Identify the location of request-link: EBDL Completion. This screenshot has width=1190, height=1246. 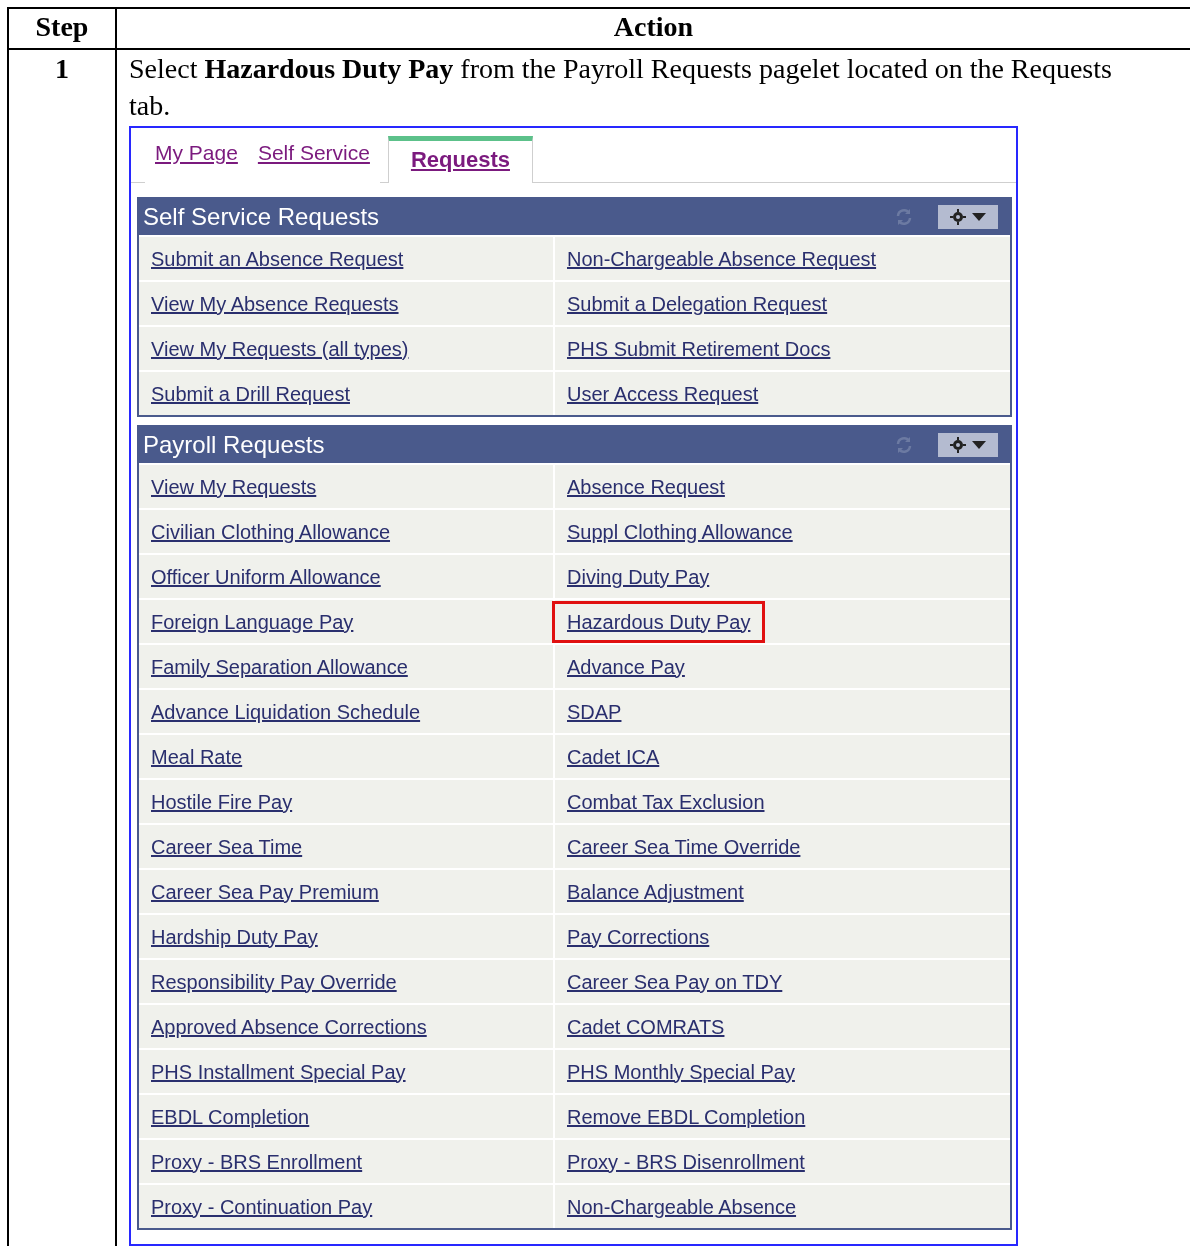
(230, 1116).